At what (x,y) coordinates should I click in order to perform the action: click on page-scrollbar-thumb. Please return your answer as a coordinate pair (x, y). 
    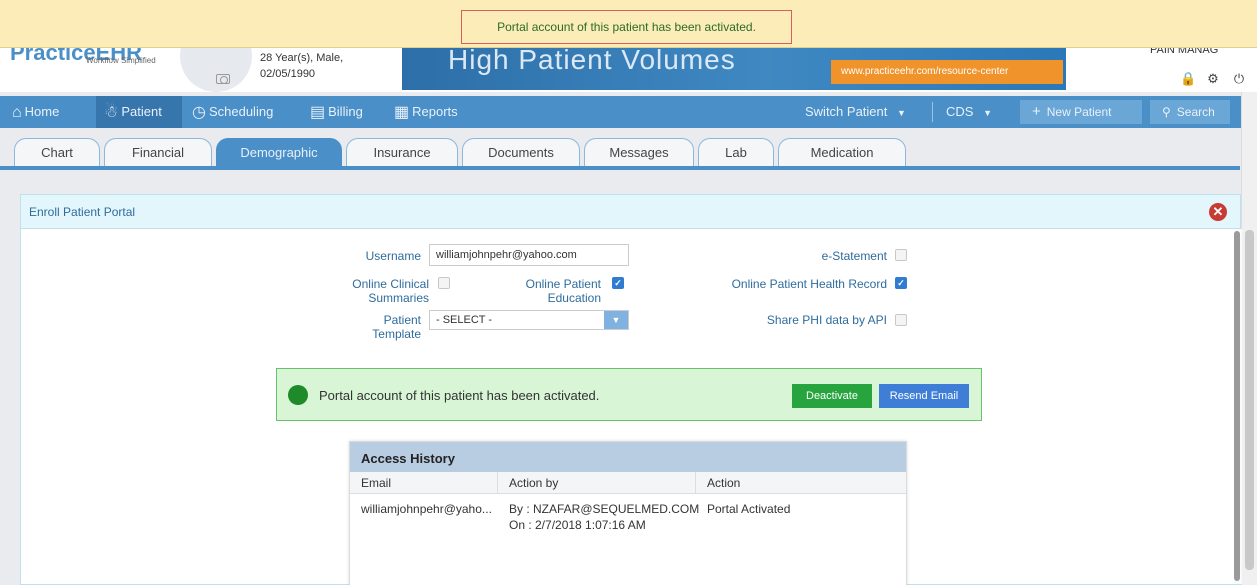
    Looking at the image, I should click on (1249, 400).